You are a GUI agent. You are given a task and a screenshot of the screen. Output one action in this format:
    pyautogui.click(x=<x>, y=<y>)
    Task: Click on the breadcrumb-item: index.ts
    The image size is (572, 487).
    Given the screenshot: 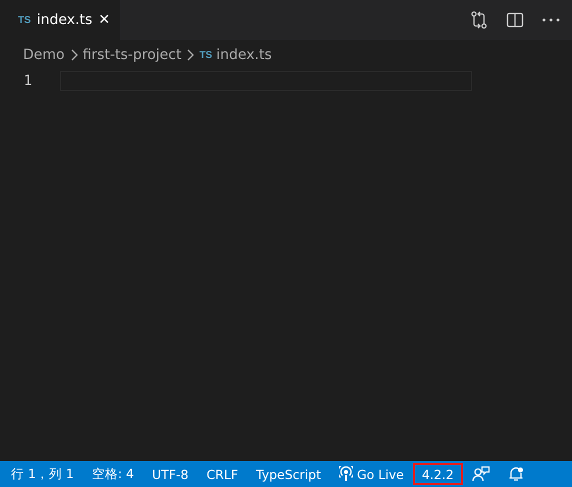 What is the action you would take?
    pyautogui.click(x=244, y=55)
    